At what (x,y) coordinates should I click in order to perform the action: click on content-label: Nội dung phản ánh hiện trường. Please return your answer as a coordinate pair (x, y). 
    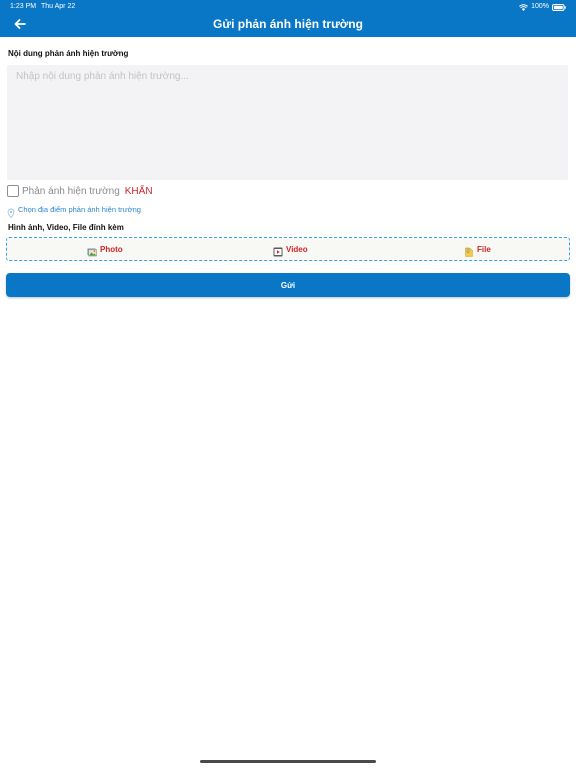
    Looking at the image, I should click on (68, 53).